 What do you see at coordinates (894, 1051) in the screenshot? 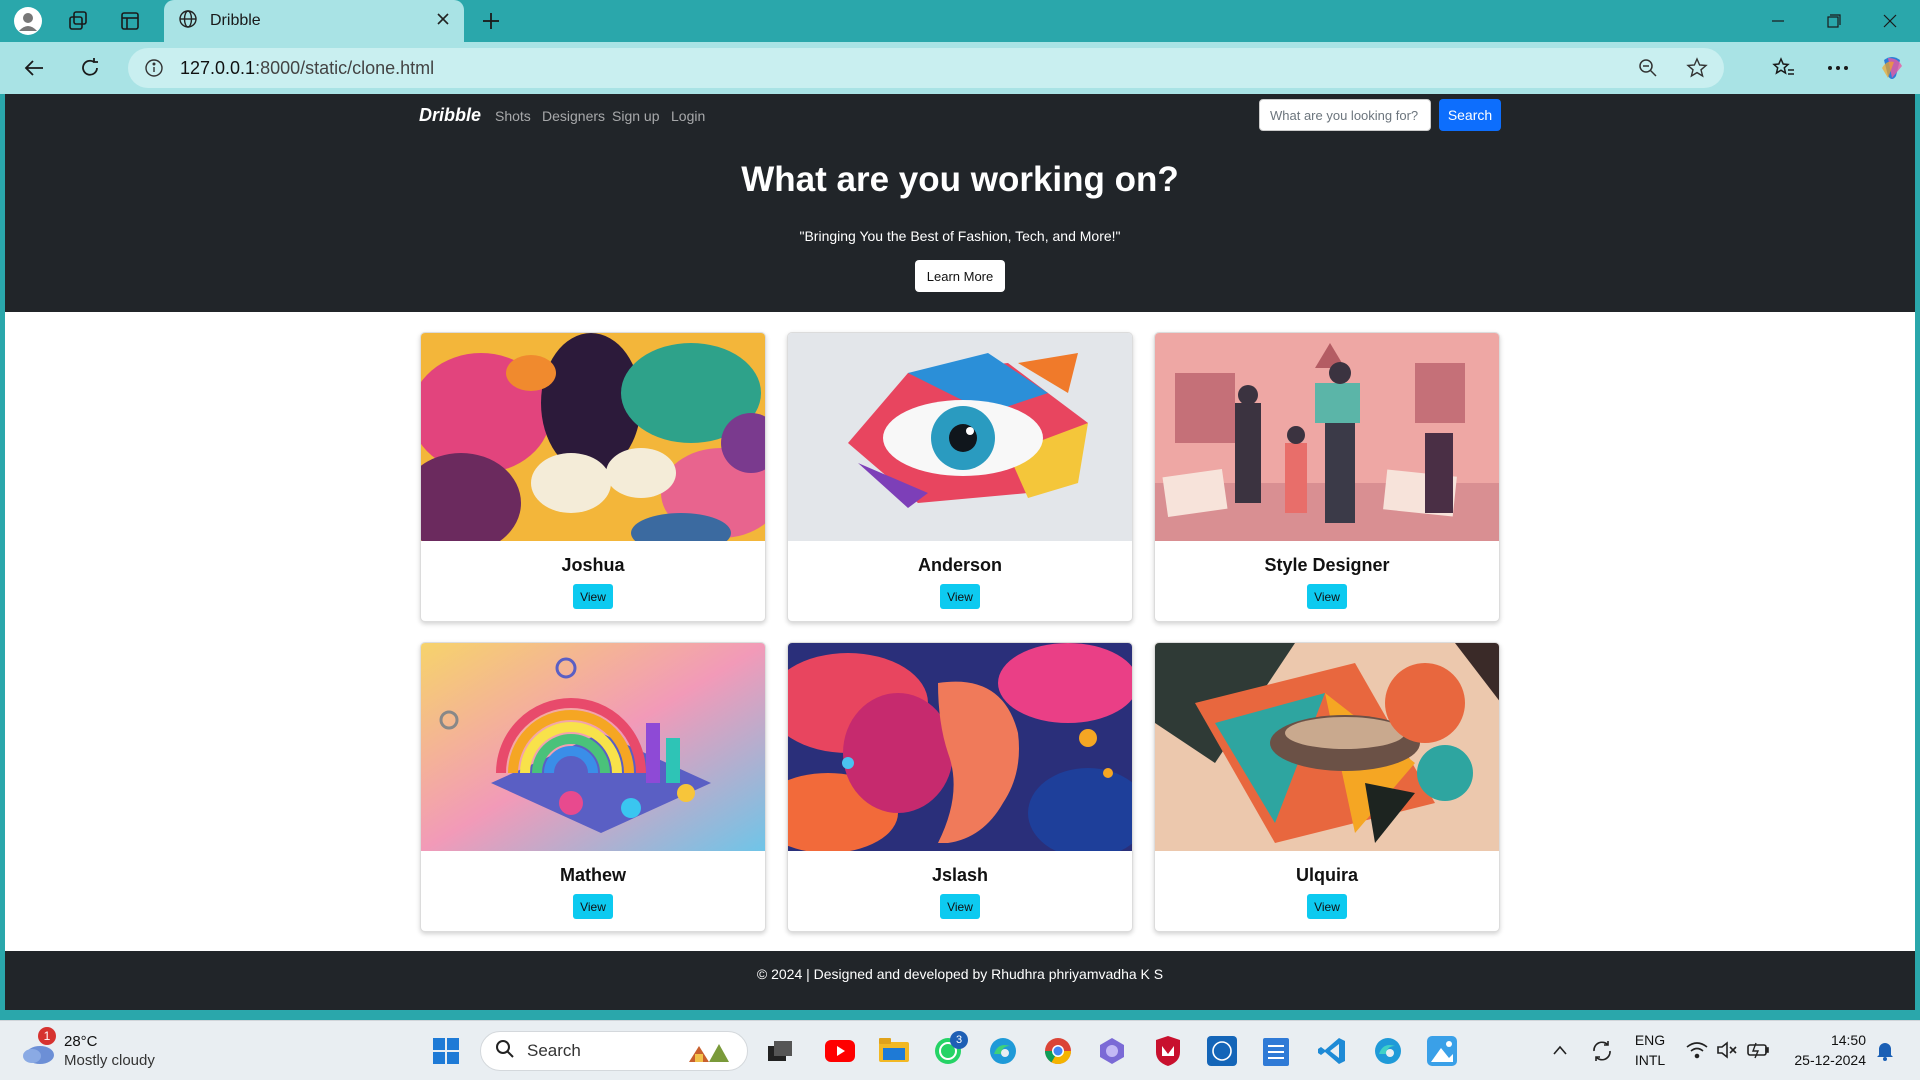
I see `file-explorer-icon` at bounding box center [894, 1051].